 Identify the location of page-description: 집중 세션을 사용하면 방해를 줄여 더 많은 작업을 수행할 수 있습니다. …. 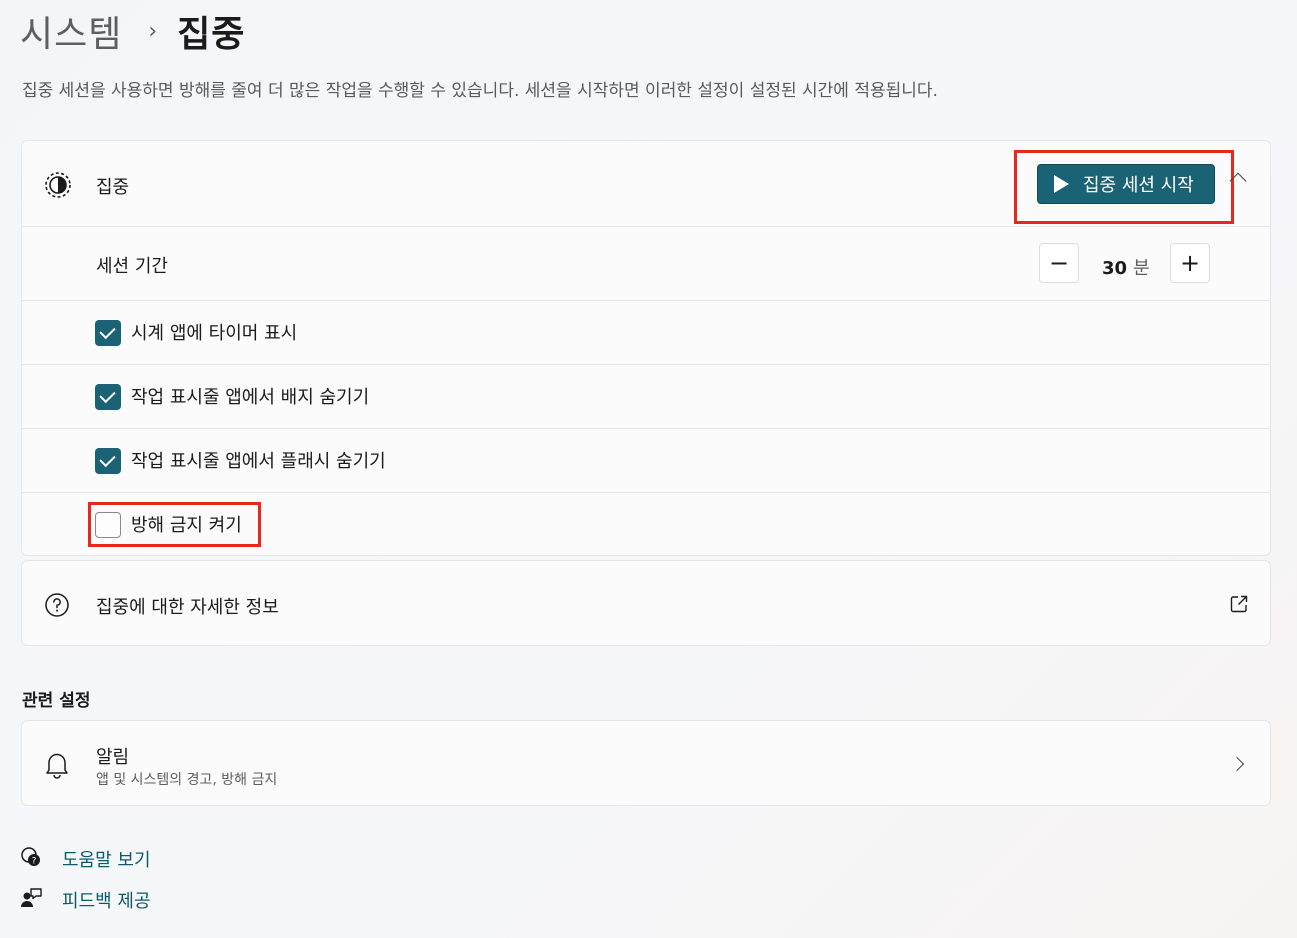
(480, 91).